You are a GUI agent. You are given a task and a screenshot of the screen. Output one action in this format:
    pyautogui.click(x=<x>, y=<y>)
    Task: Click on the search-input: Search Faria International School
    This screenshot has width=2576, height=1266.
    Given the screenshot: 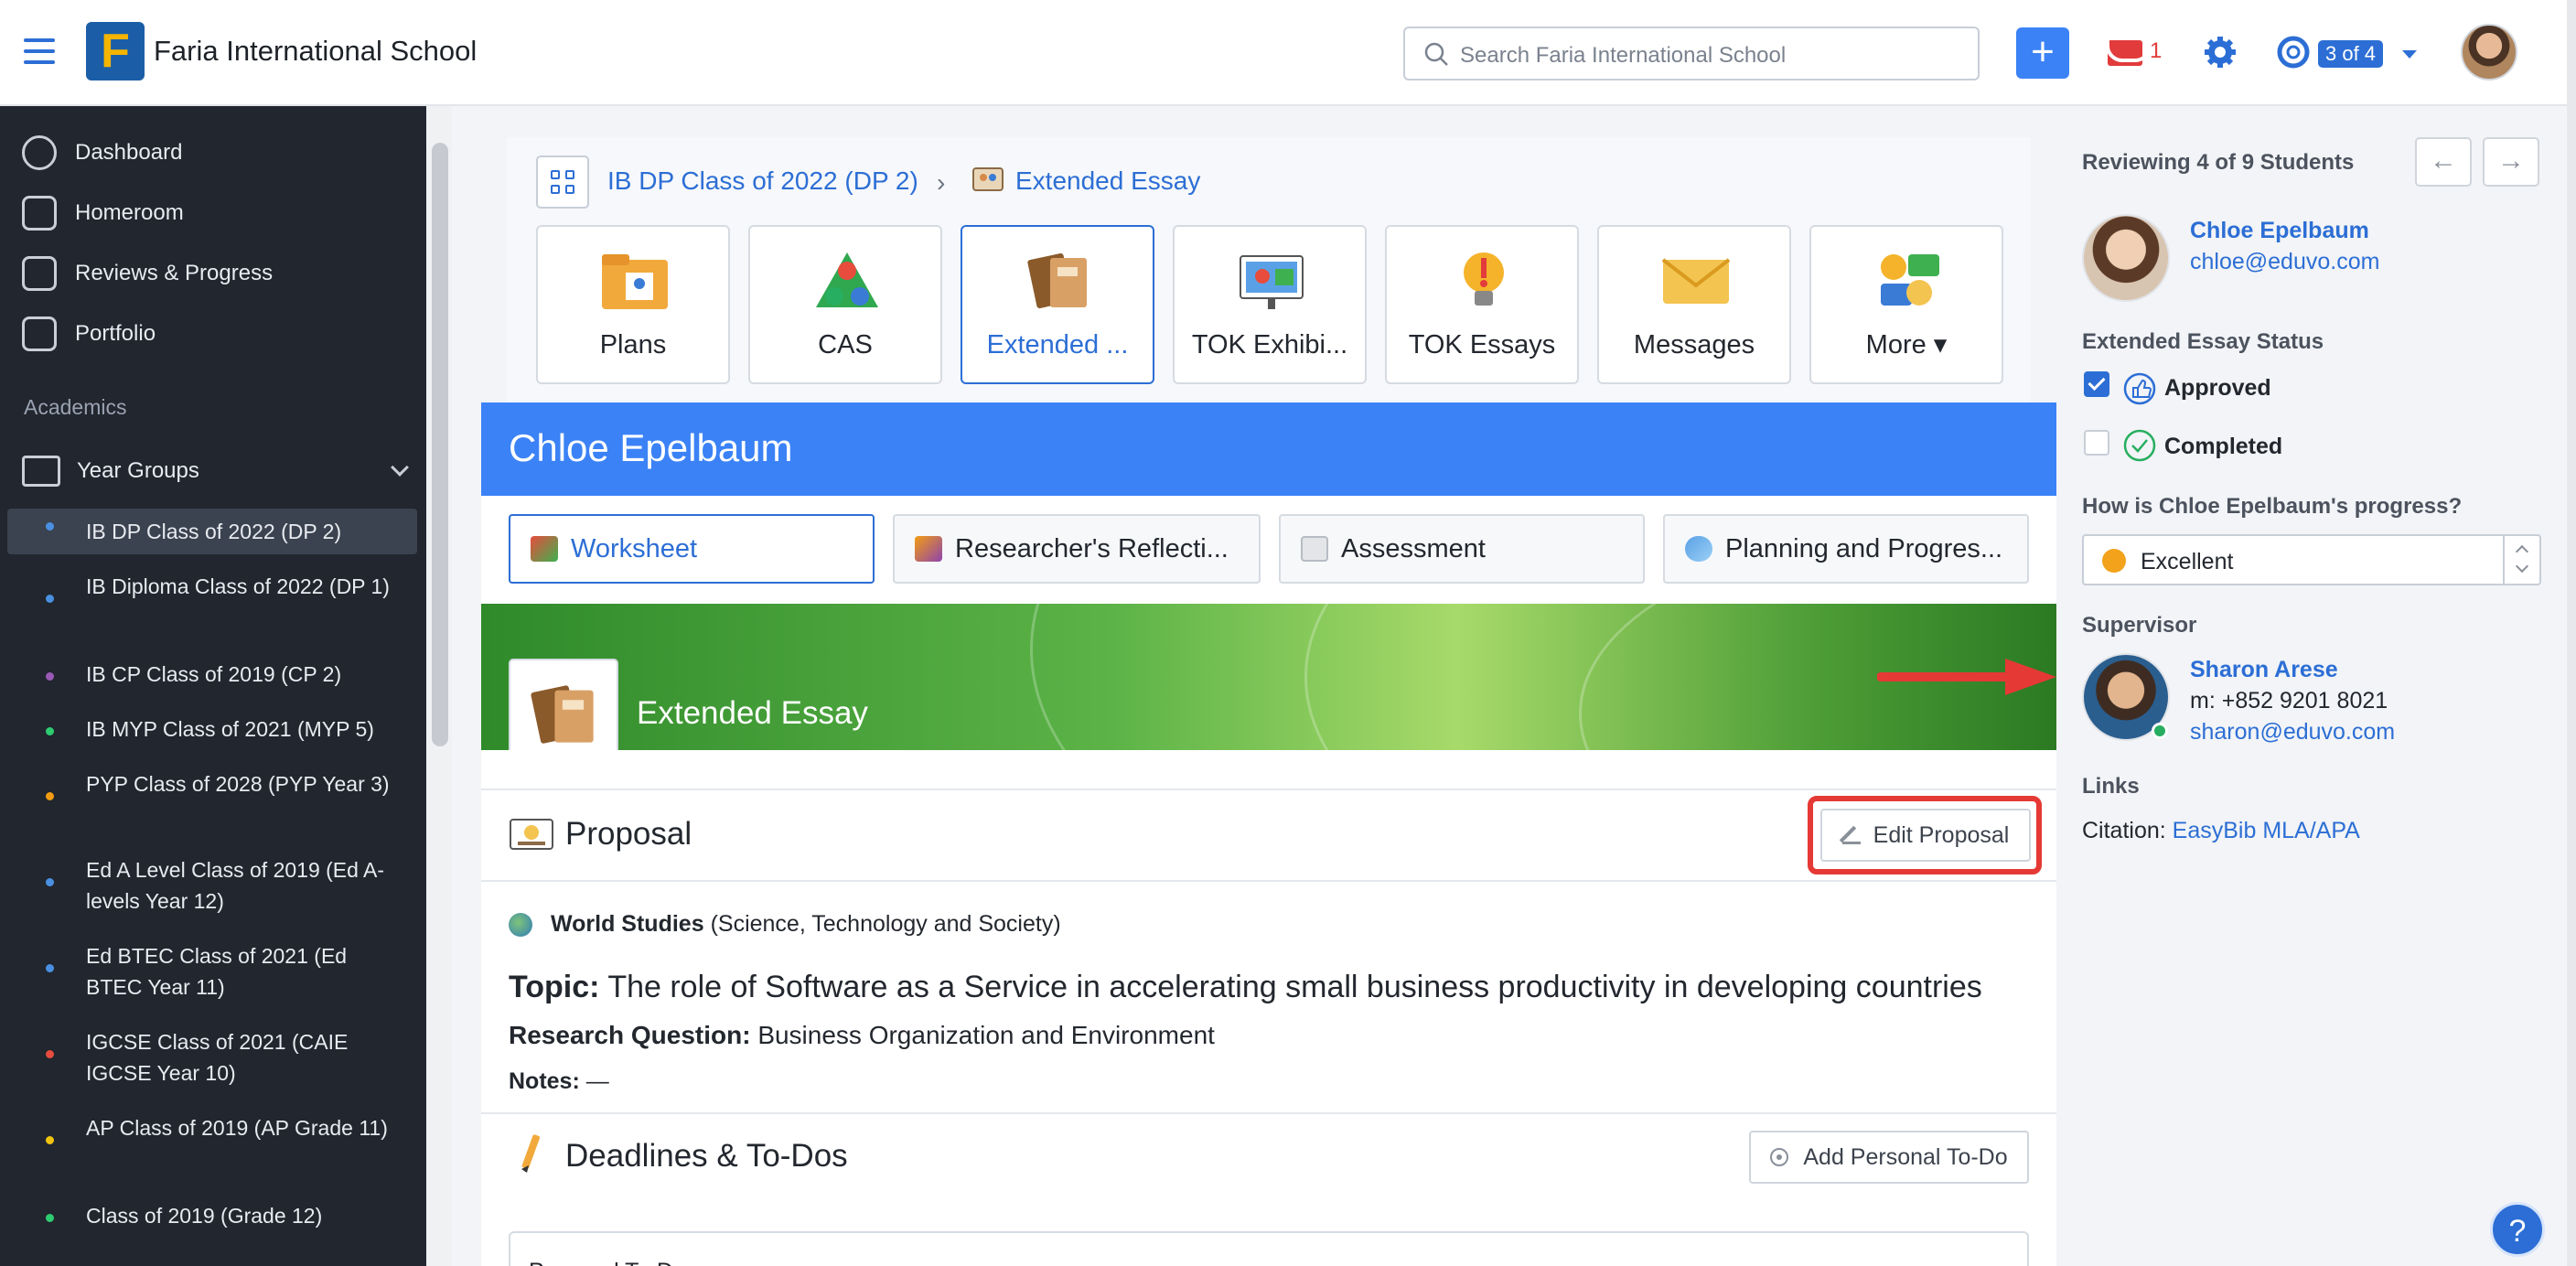 What is the action you would take?
    pyautogui.click(x=1691, y=53)
    